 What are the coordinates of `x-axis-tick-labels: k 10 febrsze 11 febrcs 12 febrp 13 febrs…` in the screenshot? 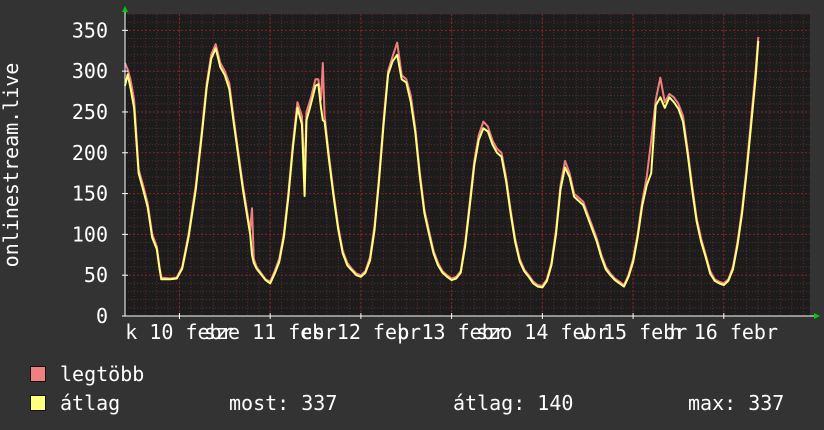 It's located at (451, 332).